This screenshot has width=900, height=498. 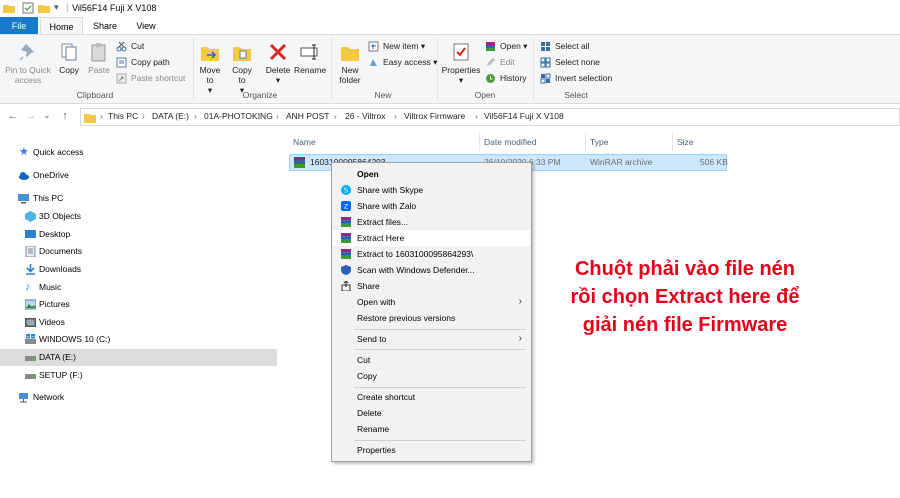 What do you see at coordinates (138, 234) in the screenshot?
I see `nav-desktop: Desktop` at bounding box center [138, 234].